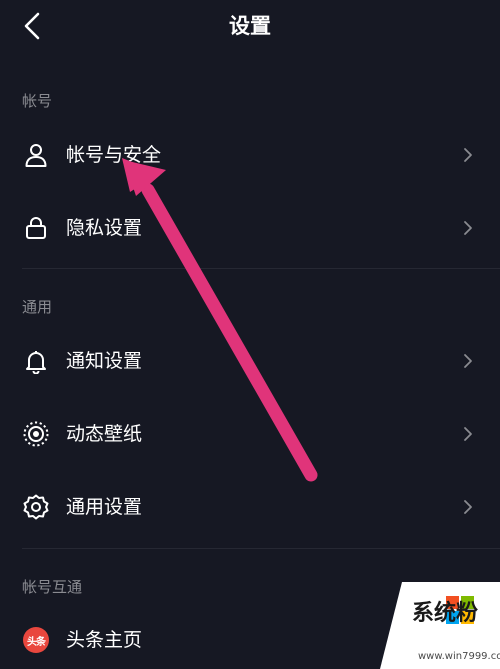 The height and width of the screenshot is (669, 500). Describe the element at coordinates (37, 101) in the screenshot. I see `section-label-account: 帐号` at that location.